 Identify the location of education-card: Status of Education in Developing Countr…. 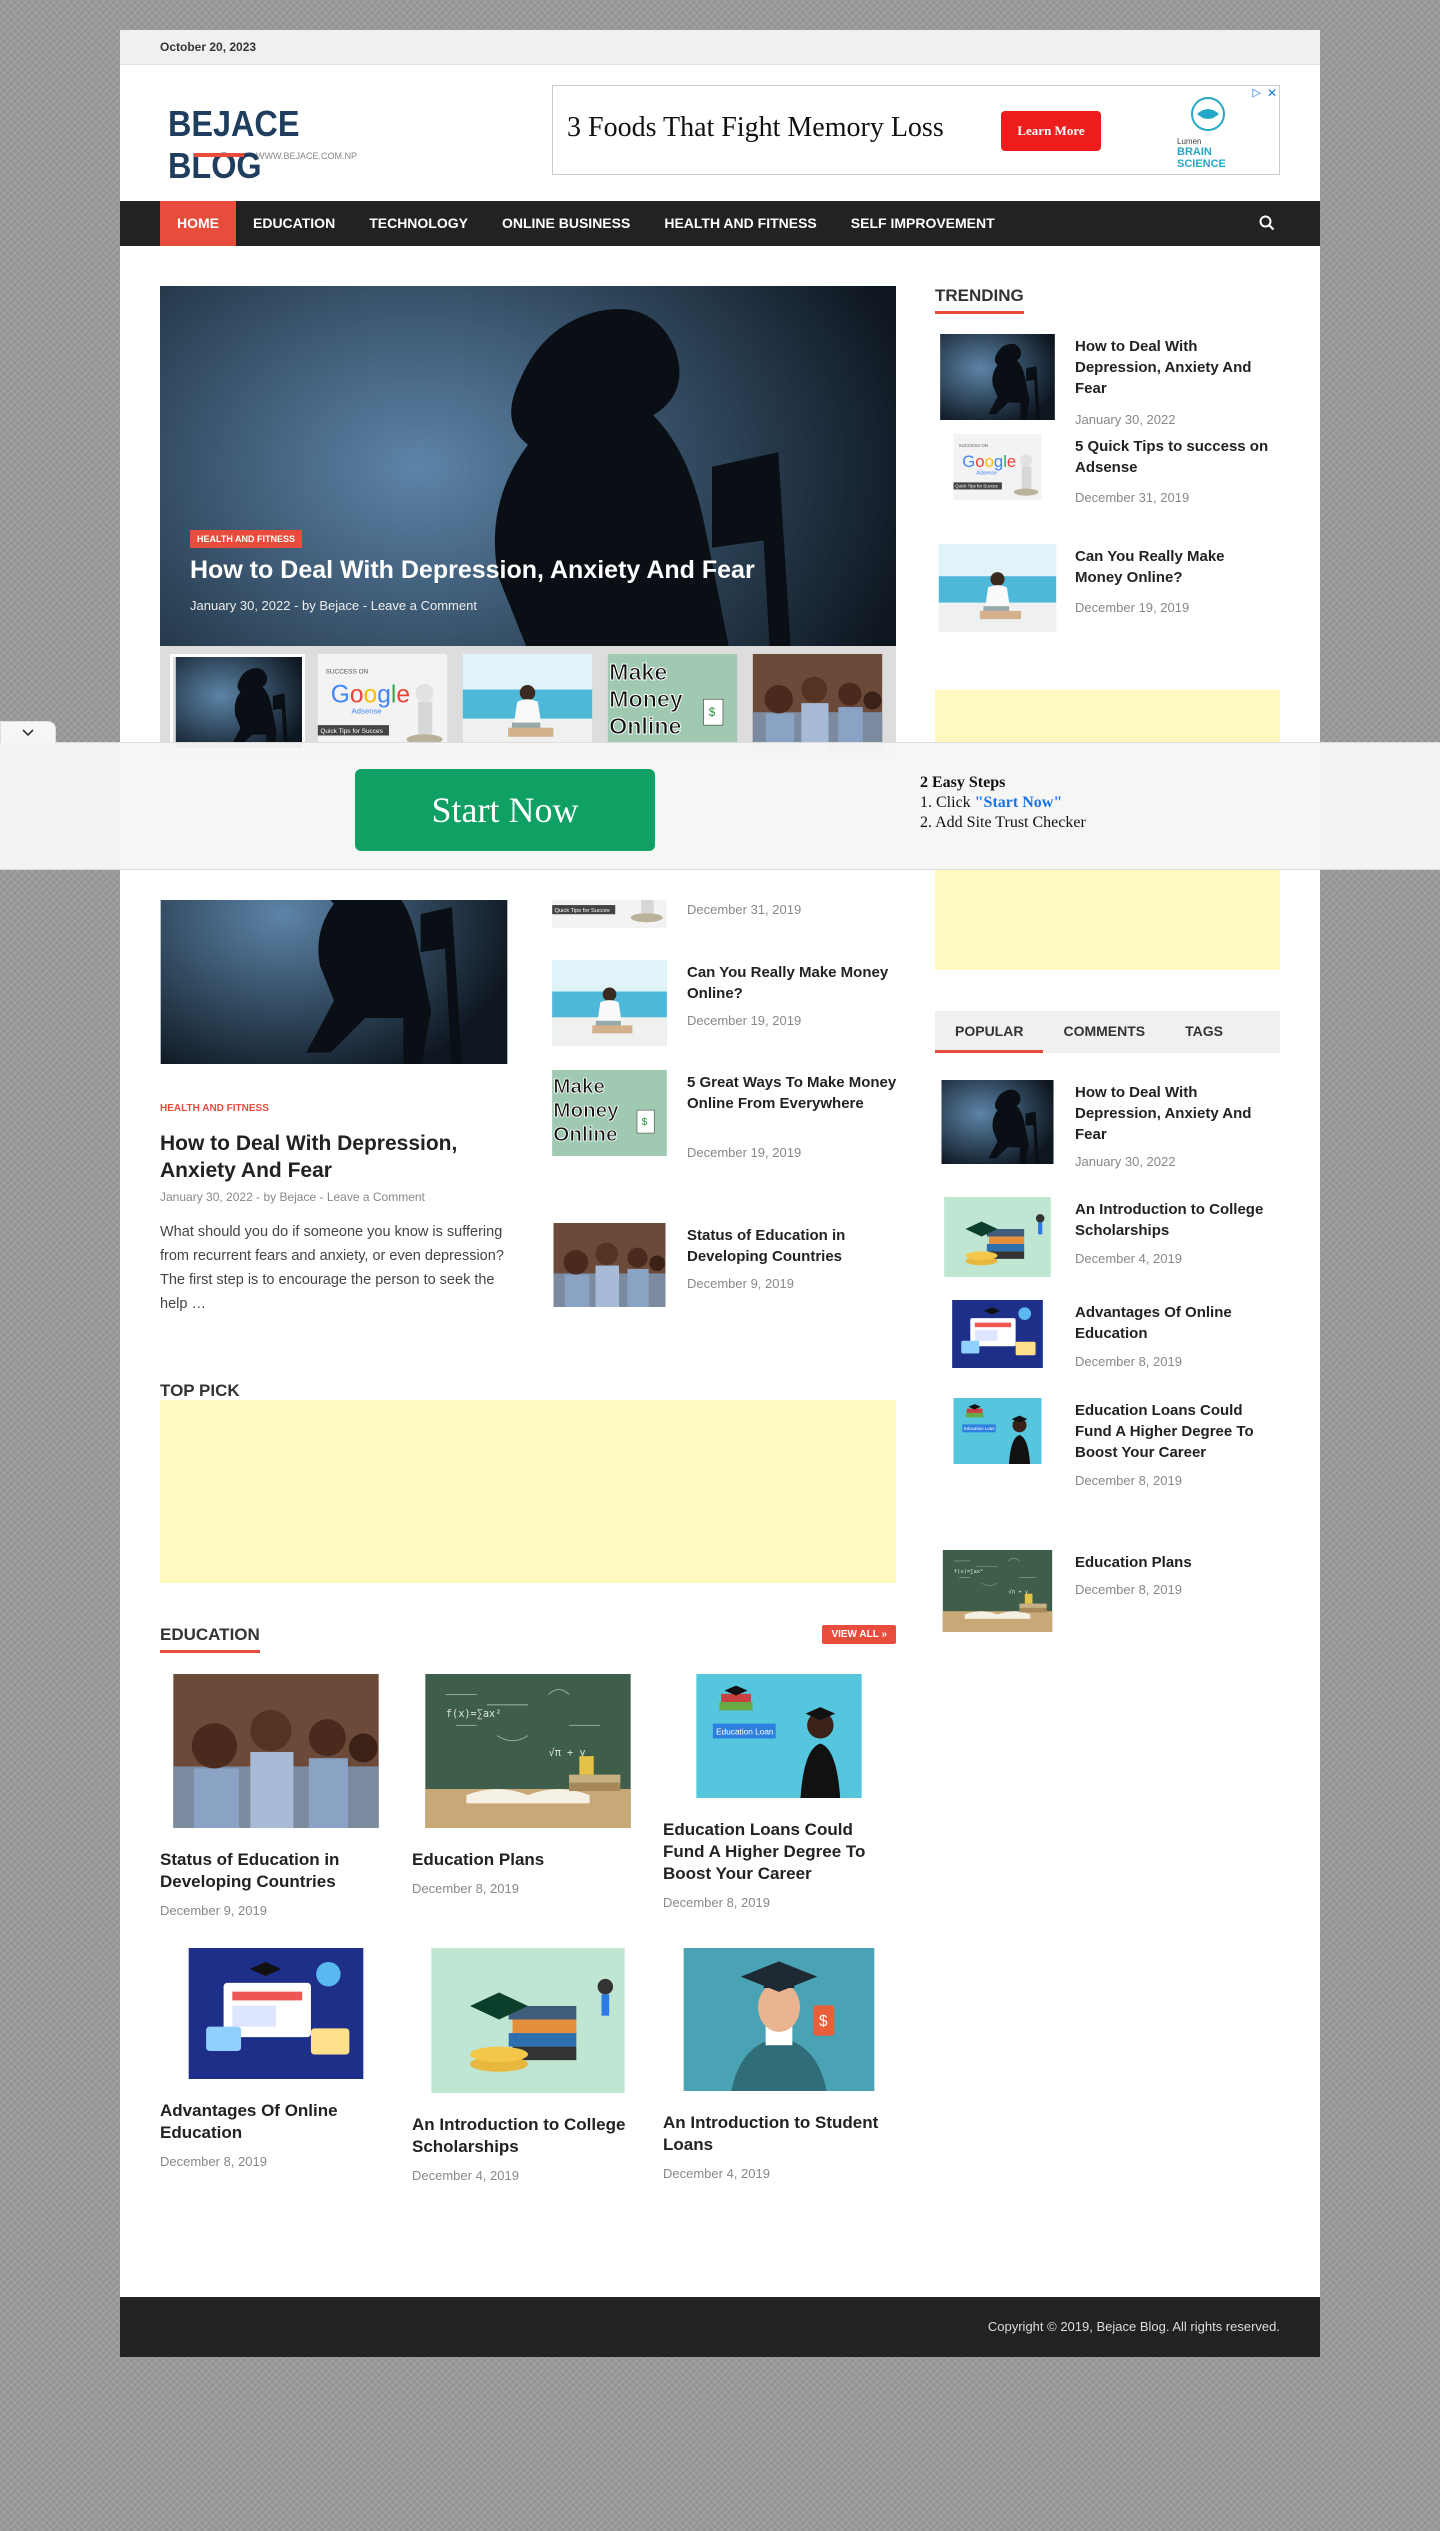
(276, 1796).